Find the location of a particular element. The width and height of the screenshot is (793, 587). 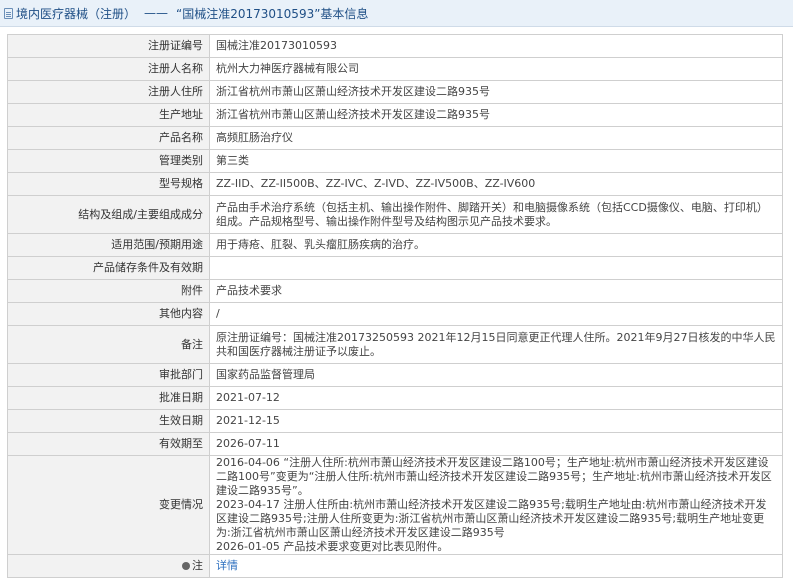

field-value: / is located at coordinates (496, 314).